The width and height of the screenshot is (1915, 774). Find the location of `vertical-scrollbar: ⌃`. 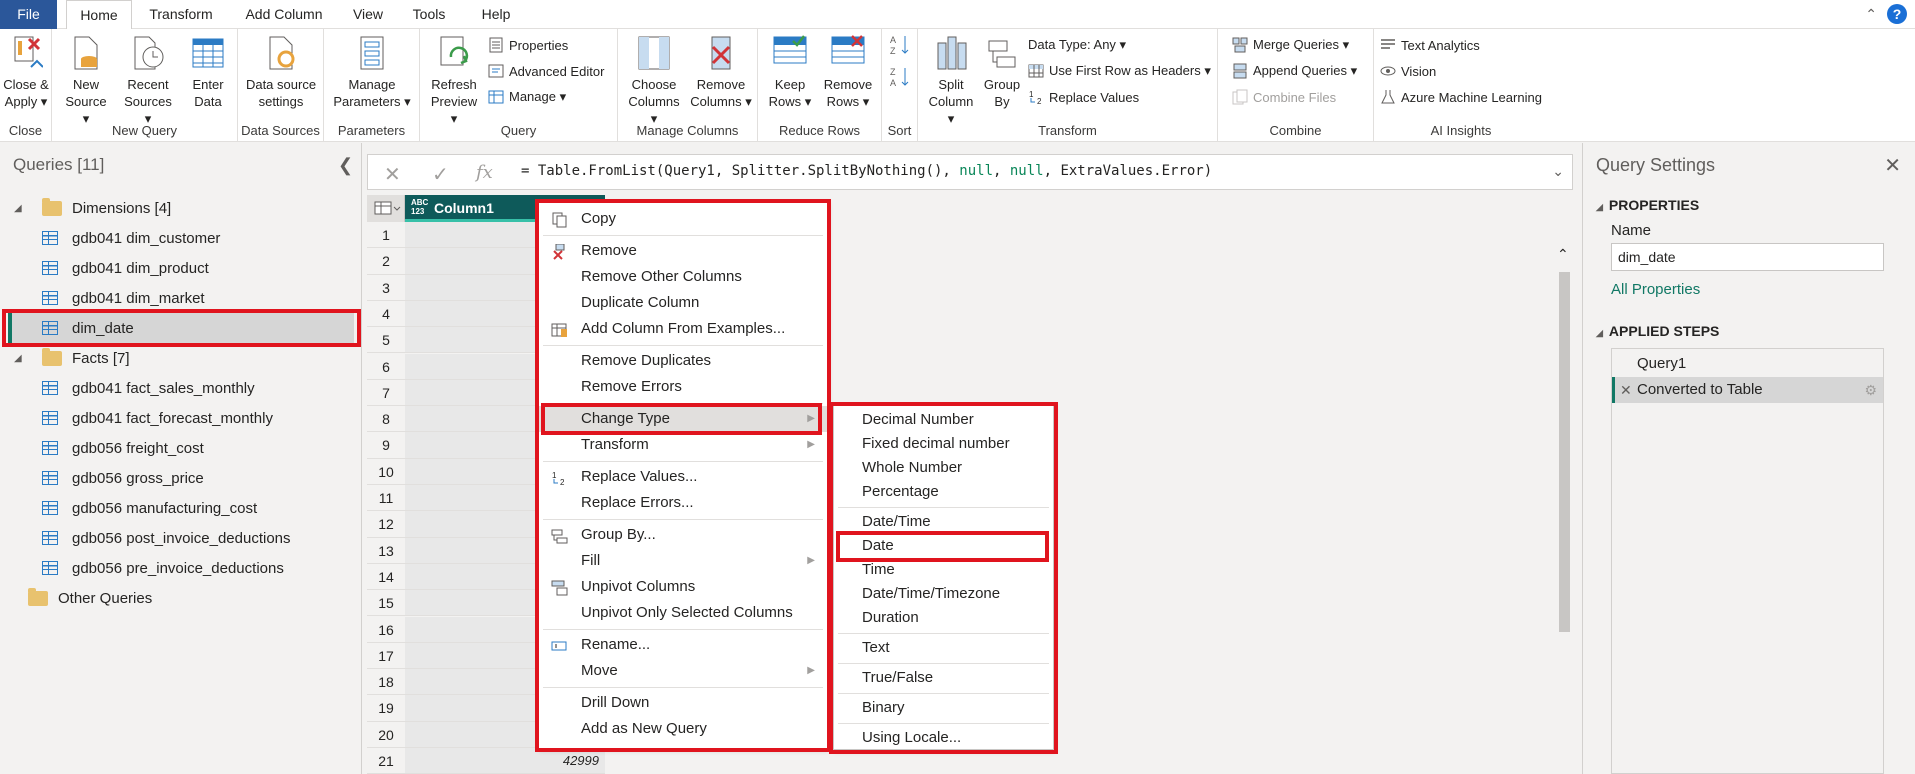

vertical-scrollbar: ⌃ is located at coordinates (1564, 446).